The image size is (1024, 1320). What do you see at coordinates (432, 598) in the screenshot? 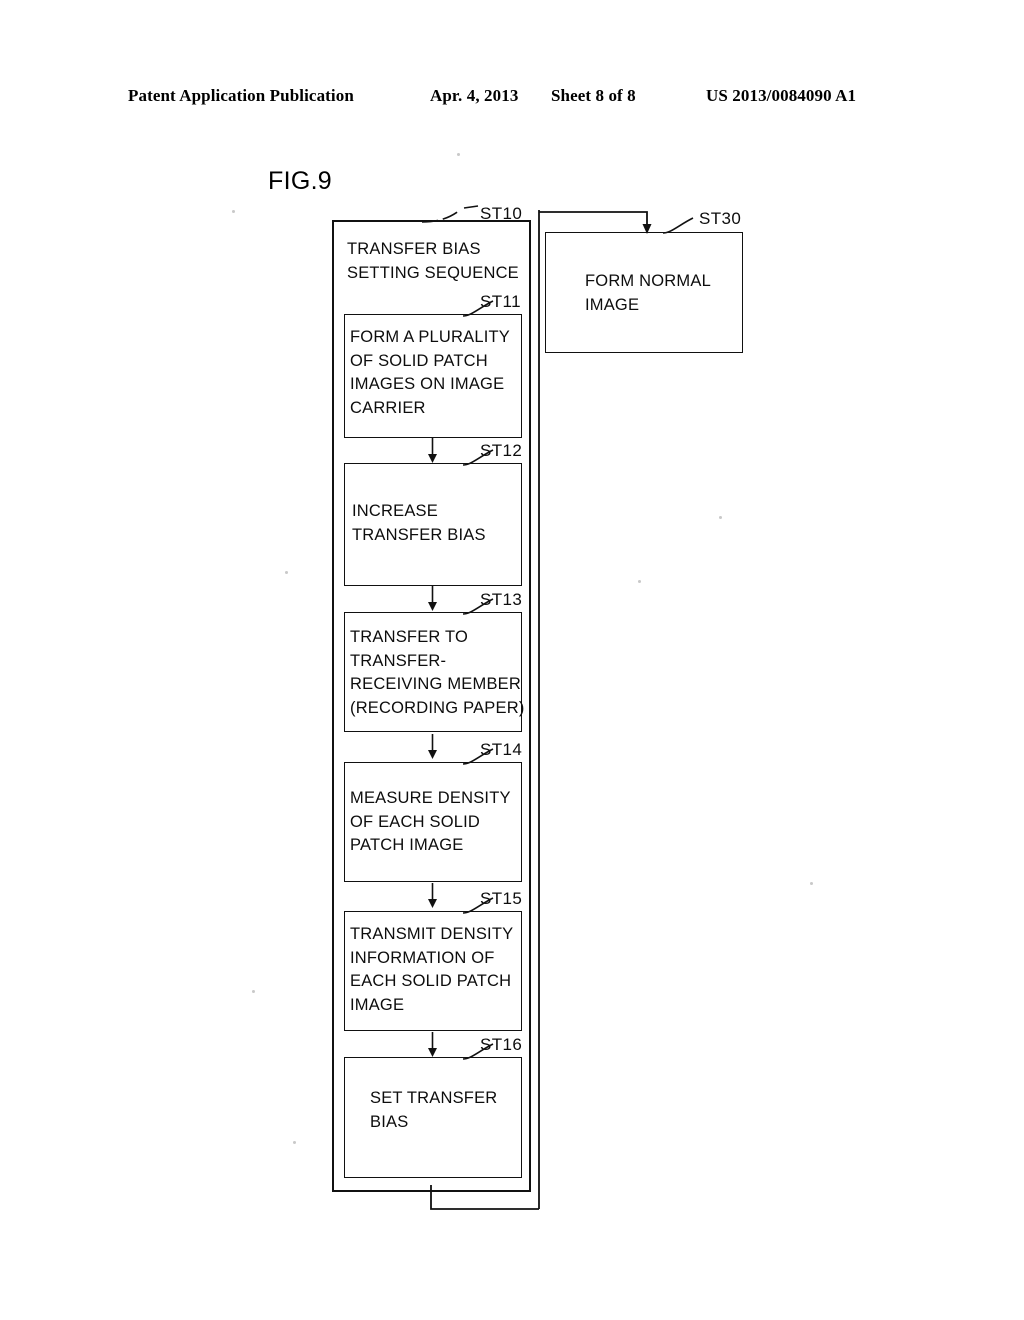
I see `arrow-st12-to-st13` at bounding box center [432, 598].